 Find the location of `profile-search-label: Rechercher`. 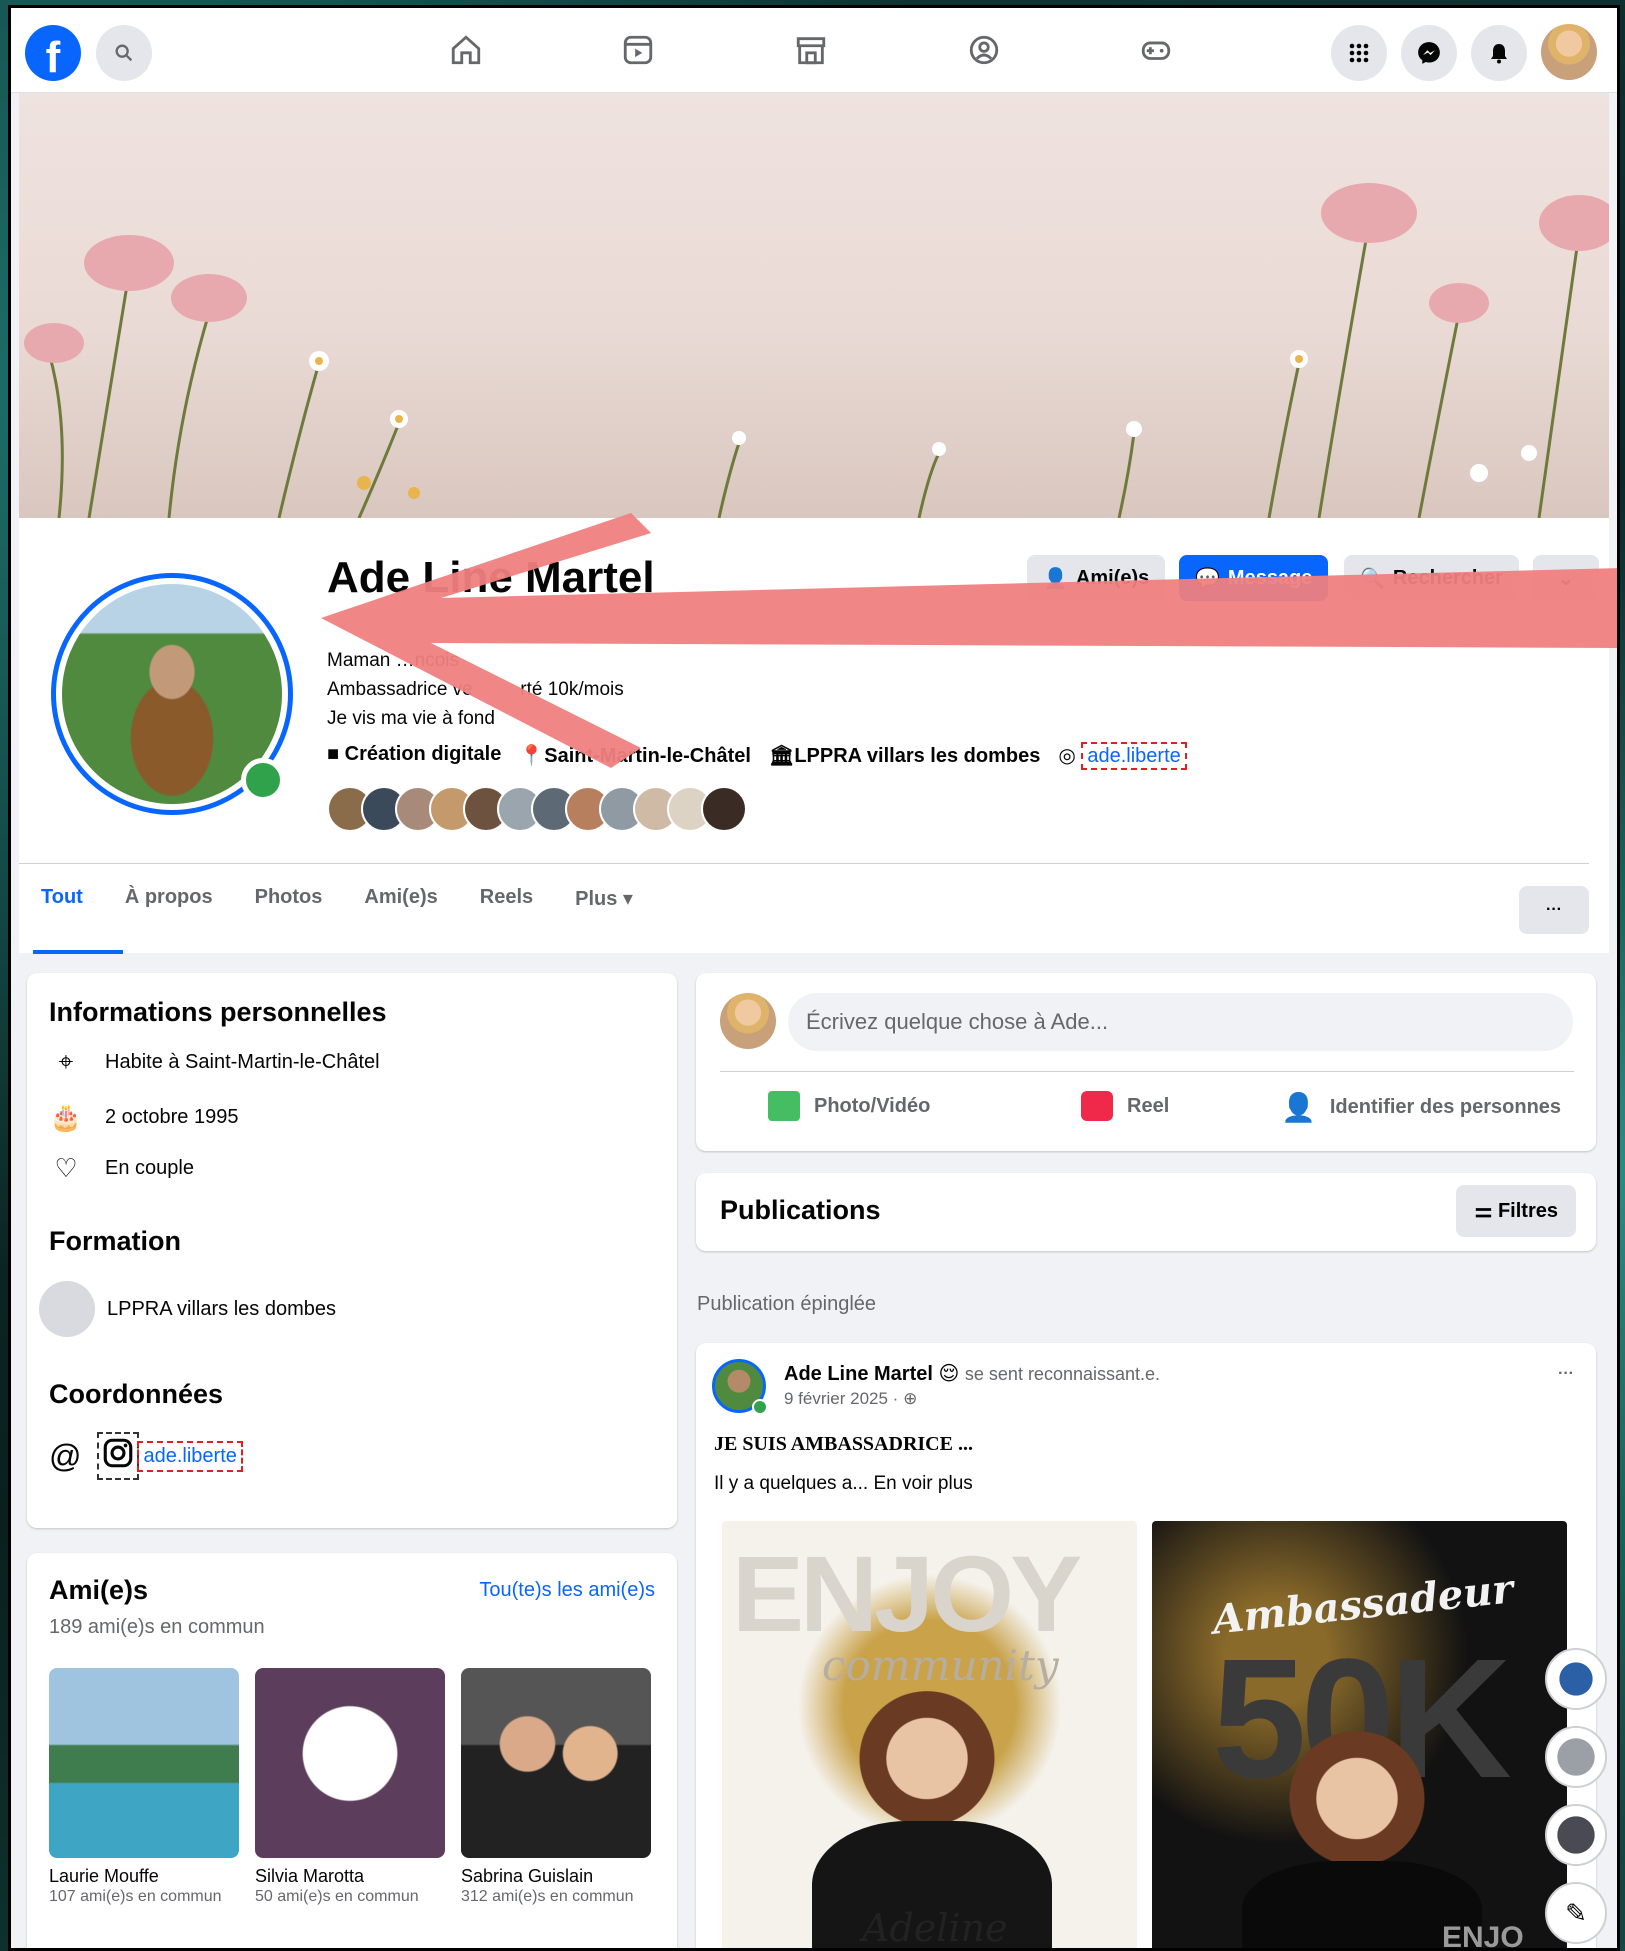

profile-search-label: Rechercher is located at coordinates (1447, 577).